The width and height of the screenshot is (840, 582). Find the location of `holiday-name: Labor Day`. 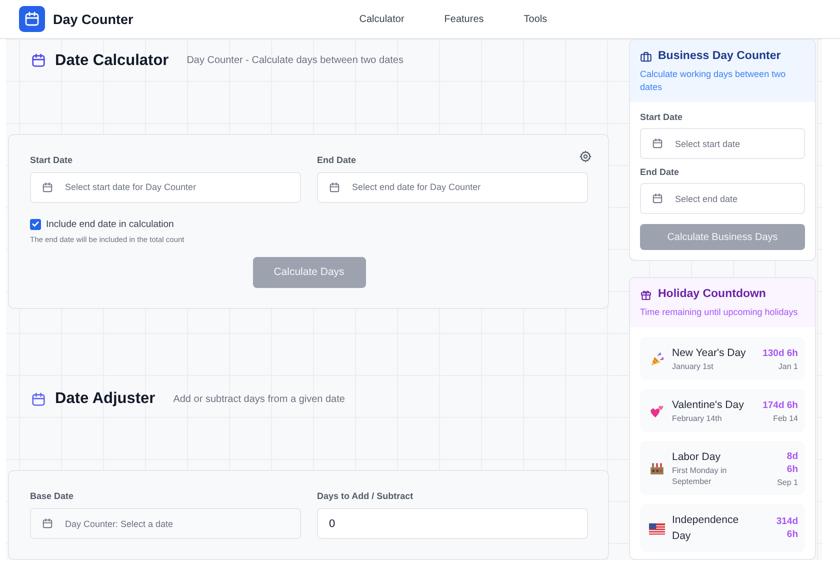

holiday-name: Labor Day is located at coordinates (697, 457).